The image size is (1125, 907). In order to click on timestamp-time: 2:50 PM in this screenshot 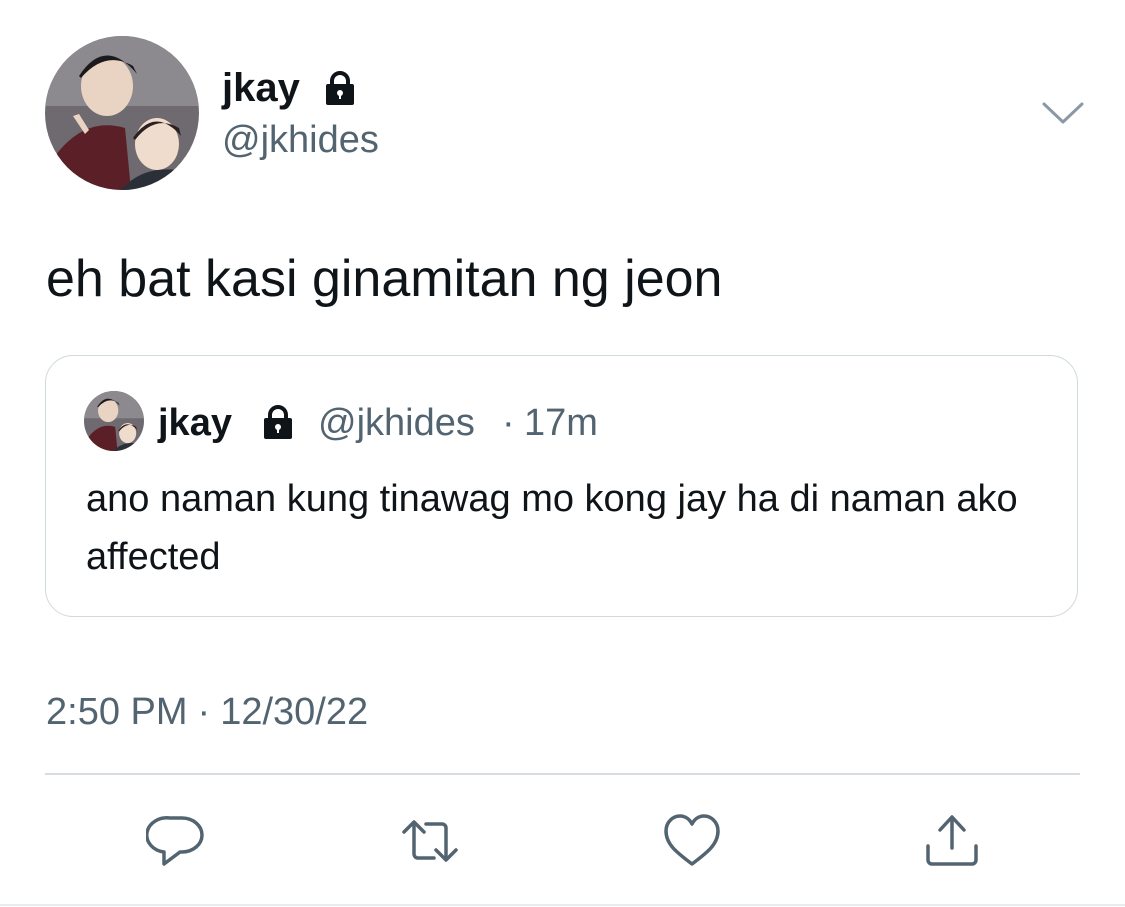, I will do `click(117, 712)`.